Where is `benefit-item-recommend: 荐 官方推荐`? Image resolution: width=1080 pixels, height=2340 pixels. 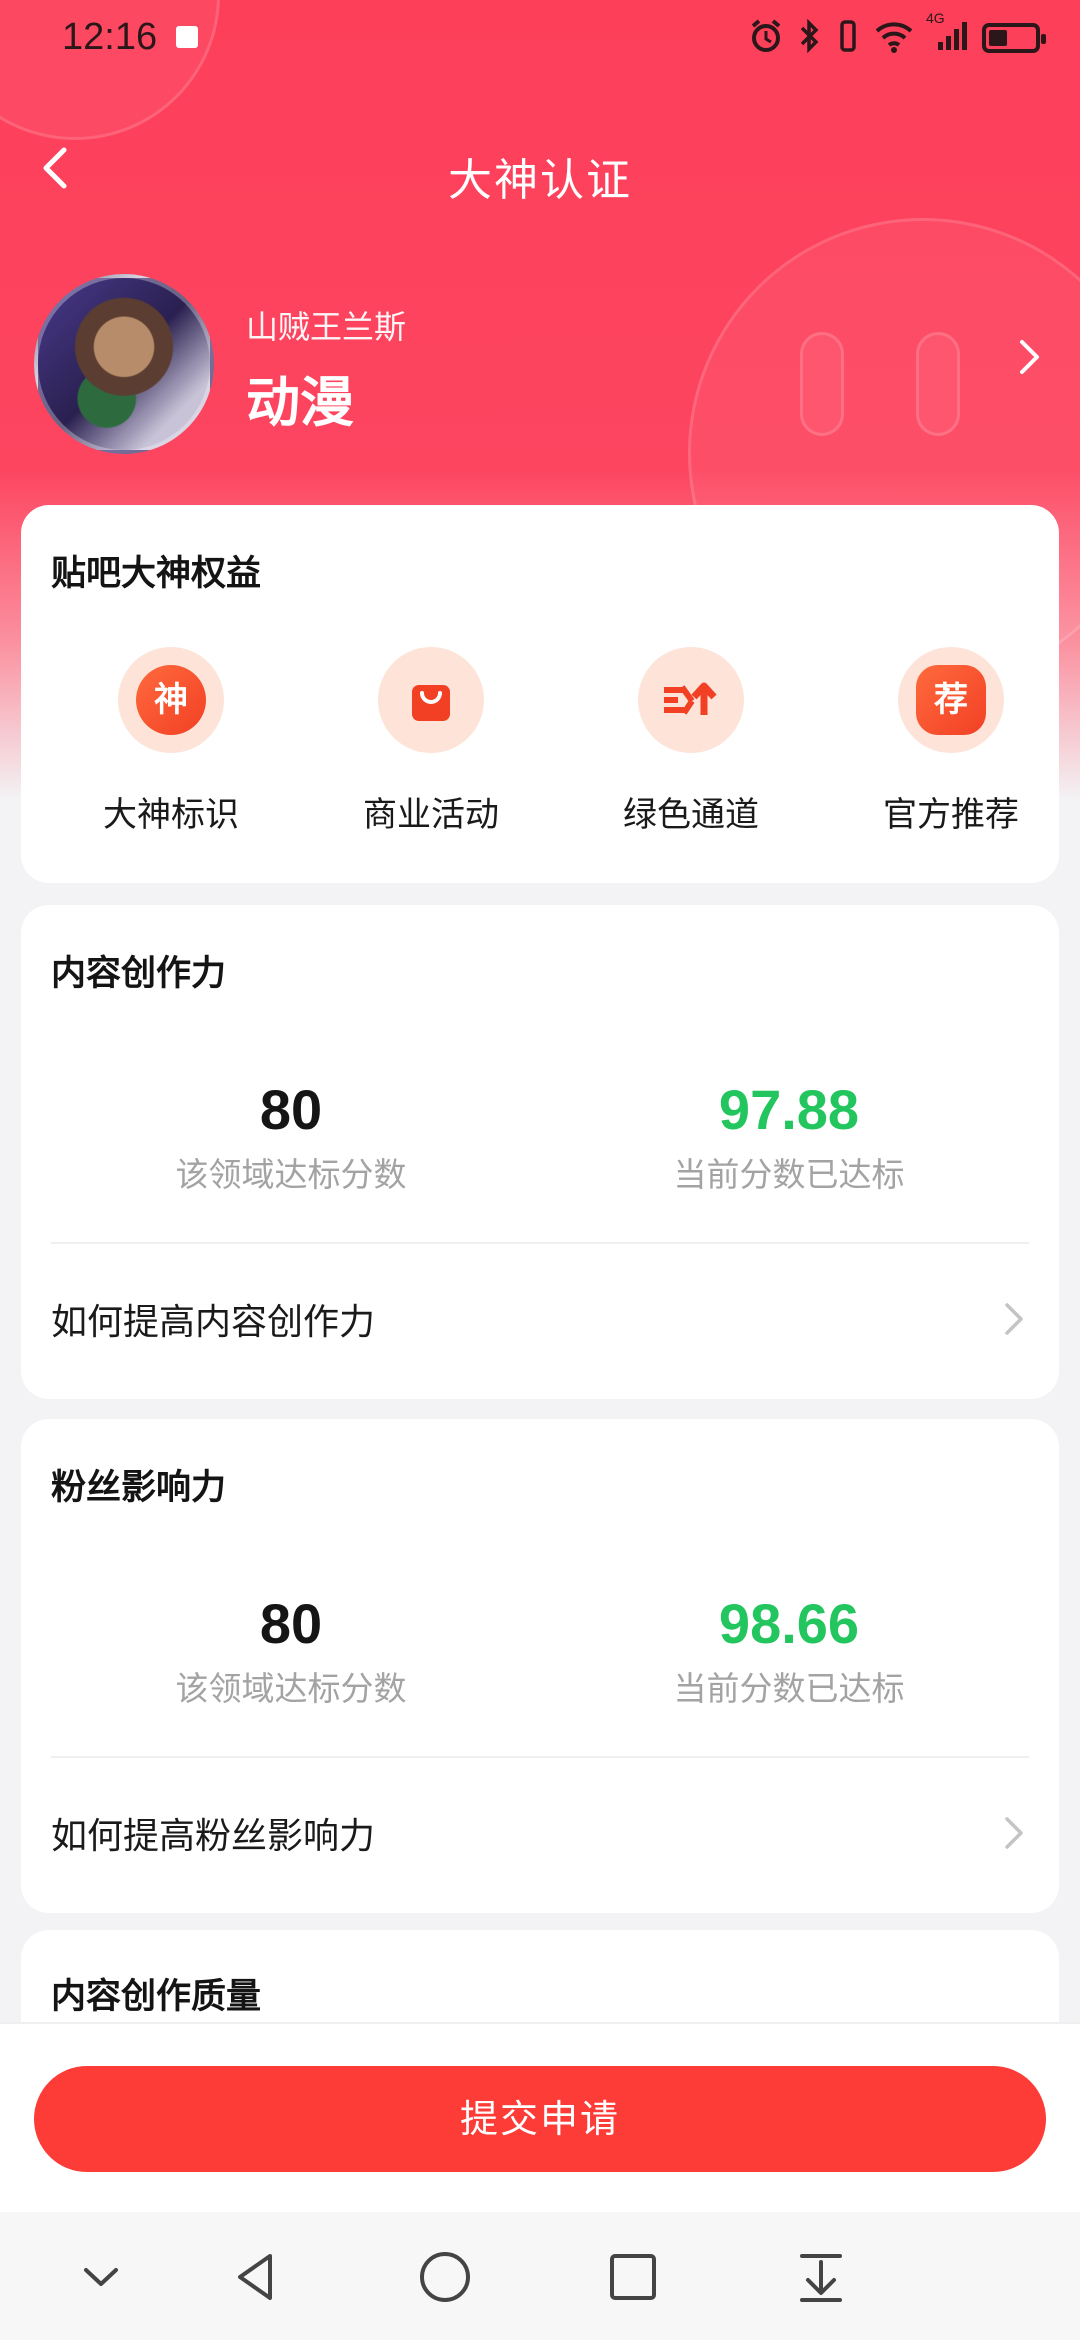
benefit-item-recommend: 荐 官方推荐 is located at coordinates (951, 741).